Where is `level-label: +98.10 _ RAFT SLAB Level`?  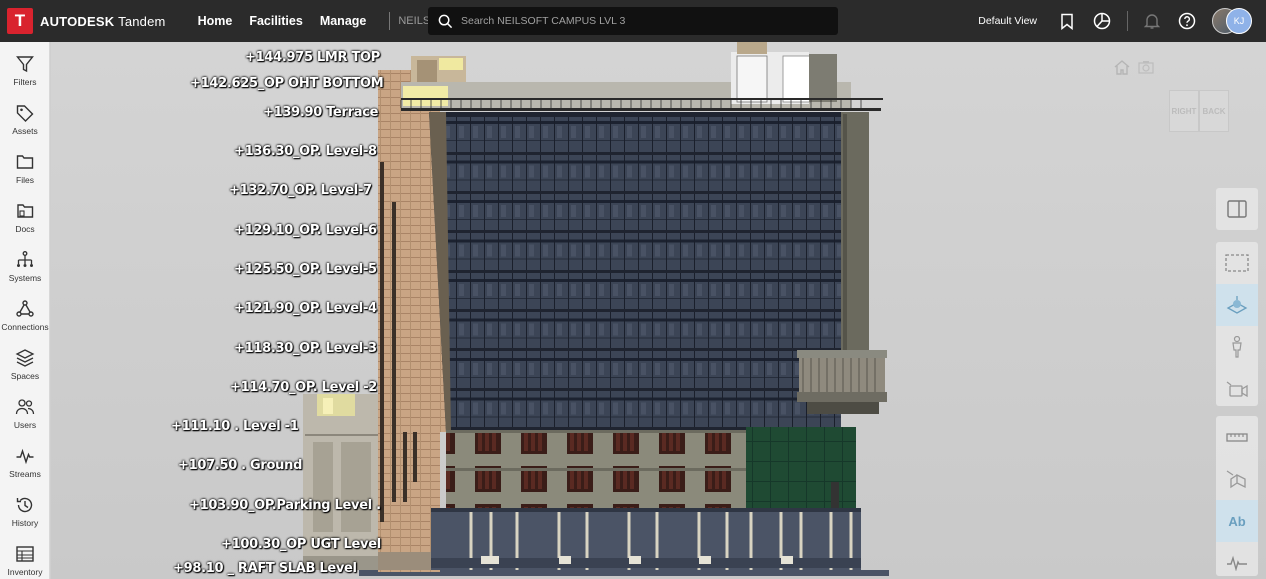
level-label: +98.10 _ RAFT SLAB Level is located at coordinates (265, 568).